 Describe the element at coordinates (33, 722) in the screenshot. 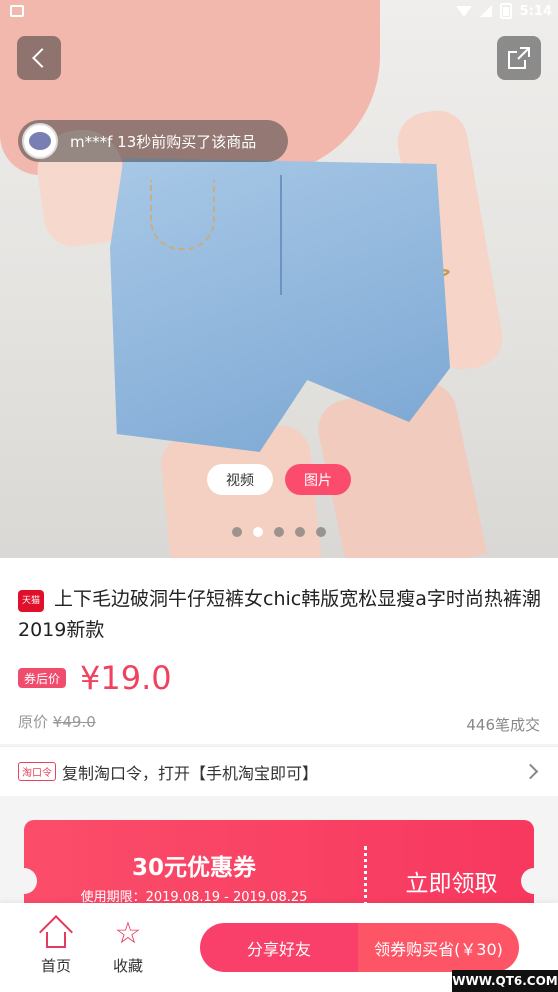

I see `original-price-label: 原价` at that location.